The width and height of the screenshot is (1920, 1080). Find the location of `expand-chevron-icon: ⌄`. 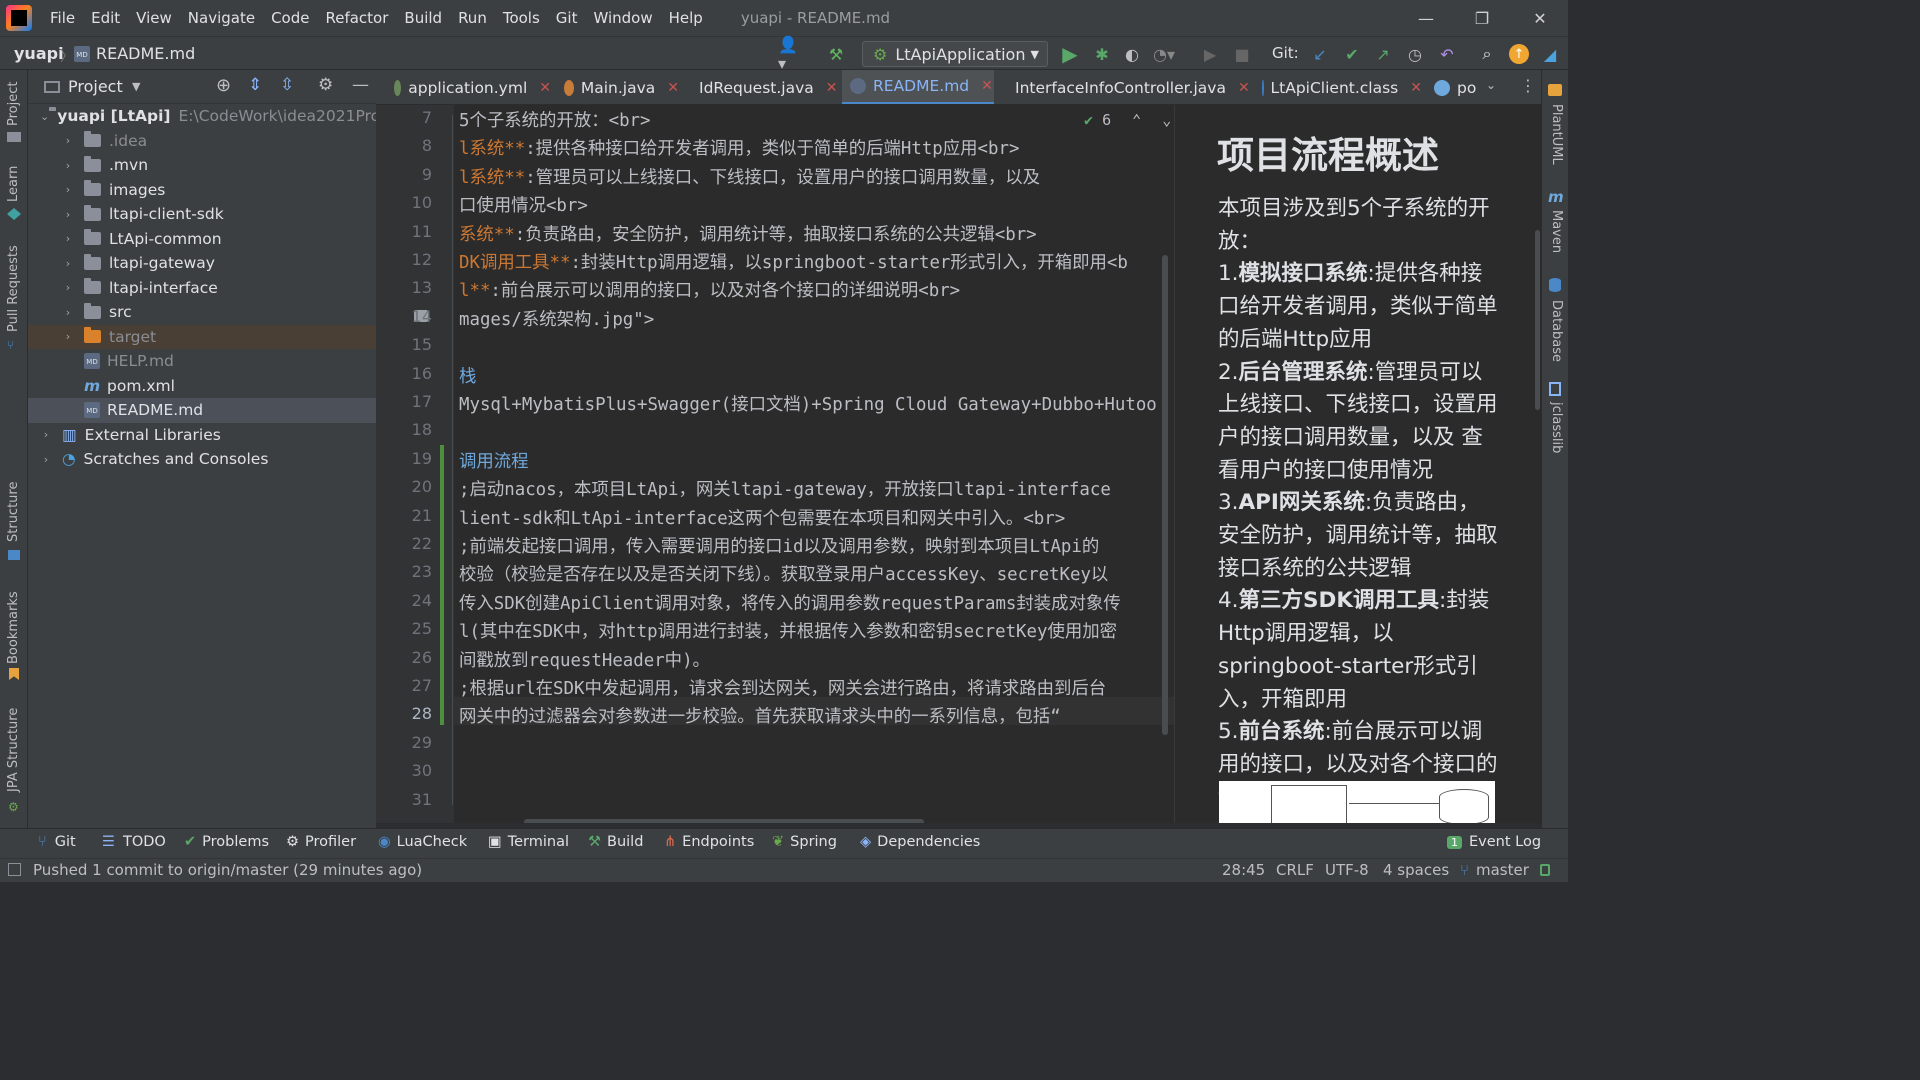

expand-chevron-icon: ⌄ is located at coordinates (44, 116).